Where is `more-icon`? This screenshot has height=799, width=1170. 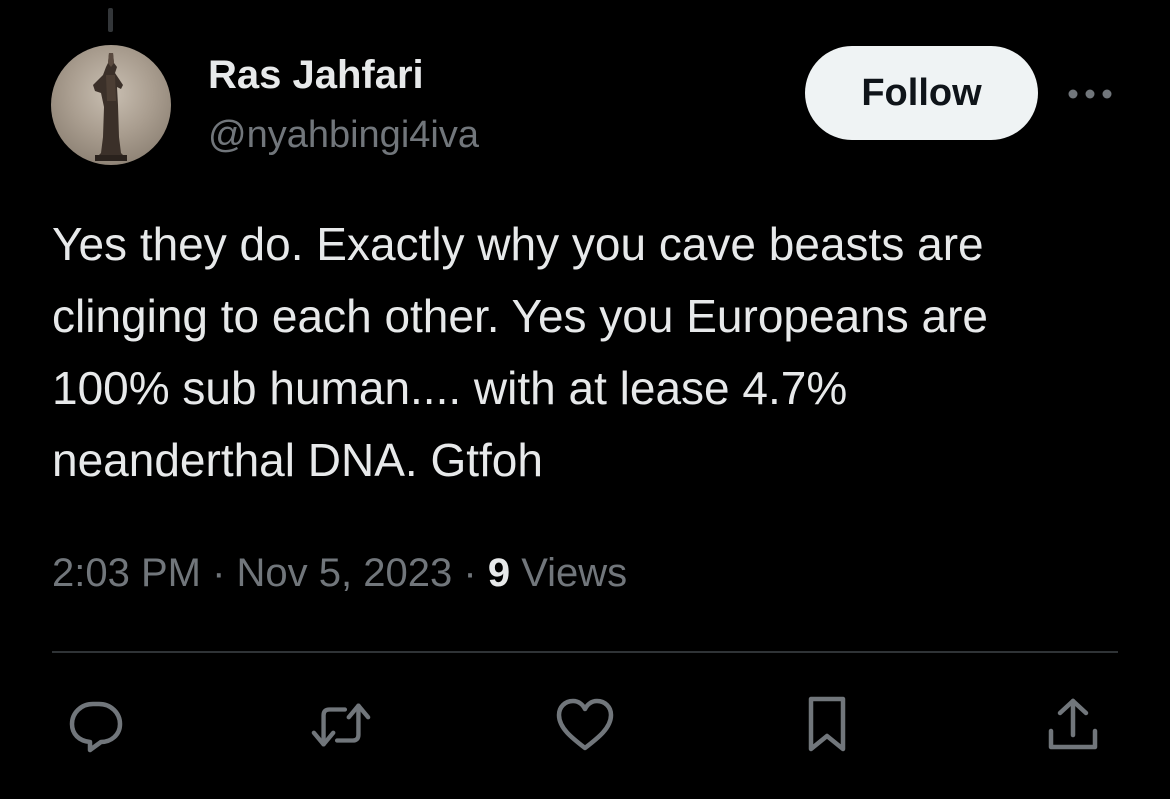 more-icon is located at coordinates (1090, 94).